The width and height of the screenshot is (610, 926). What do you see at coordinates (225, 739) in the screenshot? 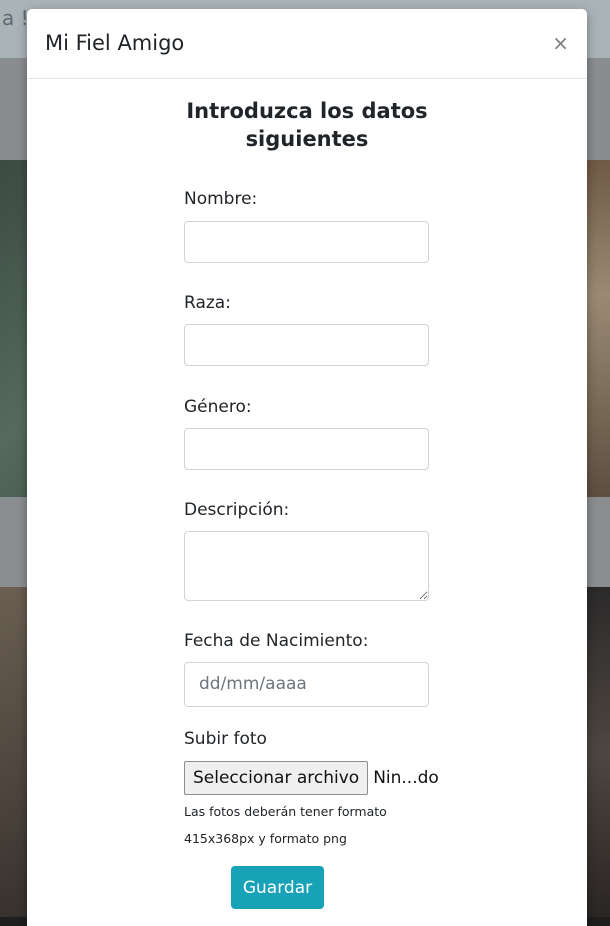
I see `photo-label: Subir foto` at bounding box center [225, 739].